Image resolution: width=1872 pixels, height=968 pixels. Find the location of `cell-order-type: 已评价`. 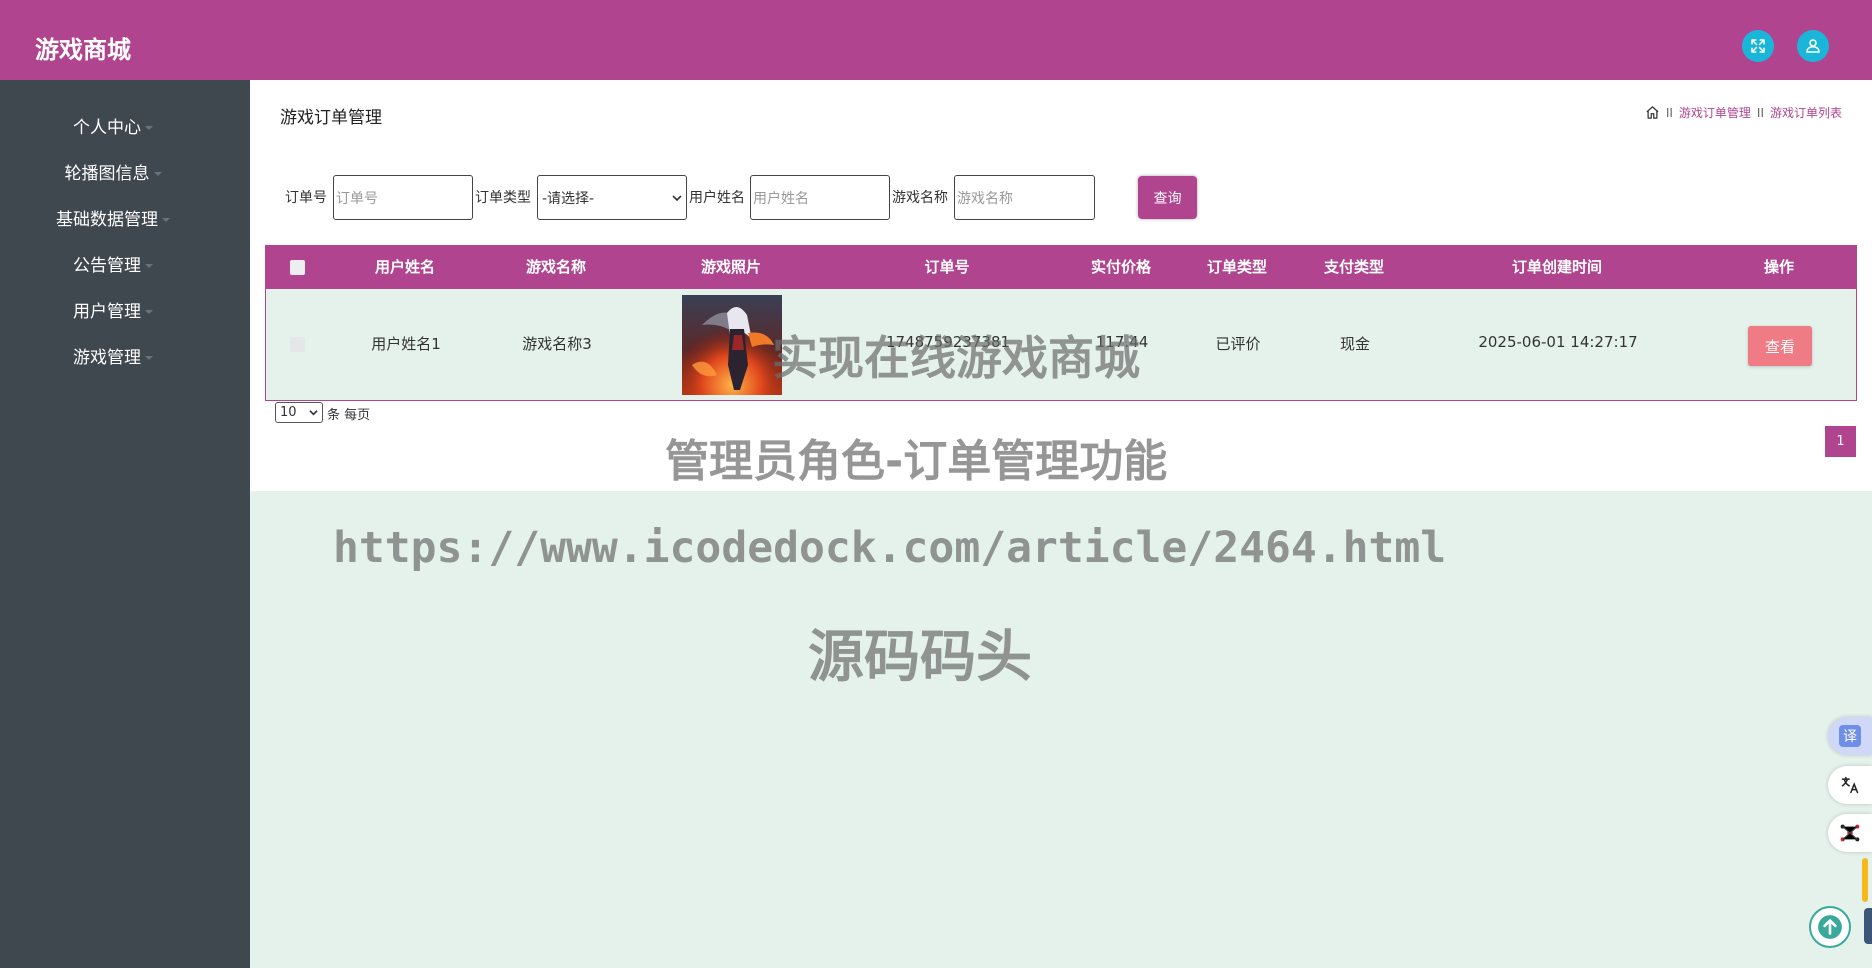

cell-order-type: 已评价 is located at coordinates (1238, 344).